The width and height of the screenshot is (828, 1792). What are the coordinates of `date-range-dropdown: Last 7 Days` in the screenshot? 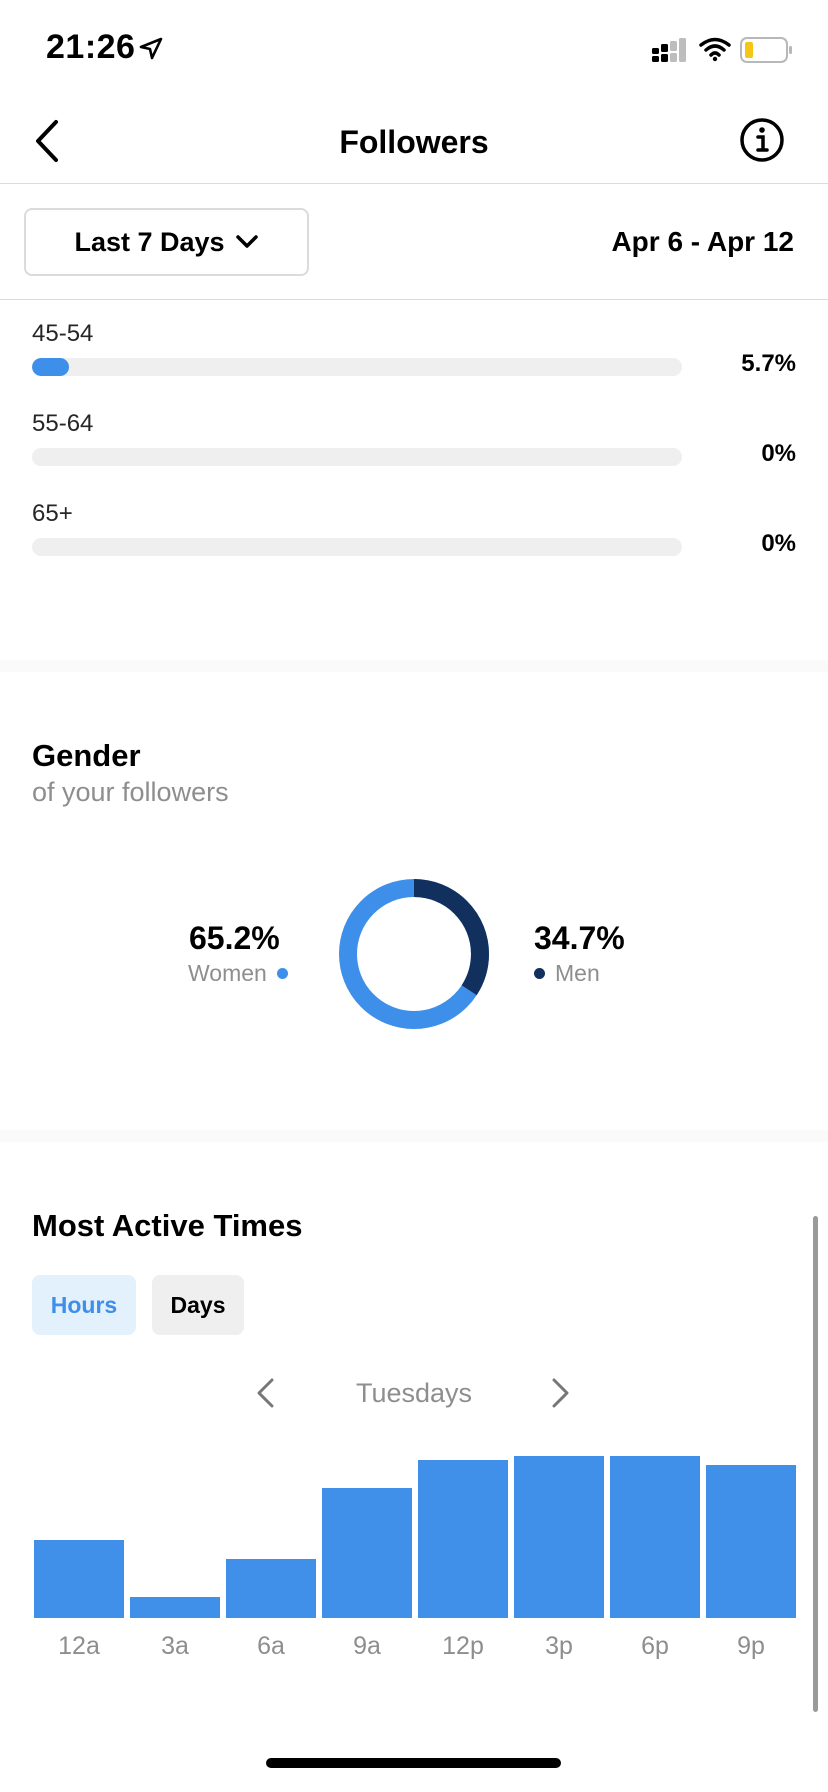 It's located at (166, 242).